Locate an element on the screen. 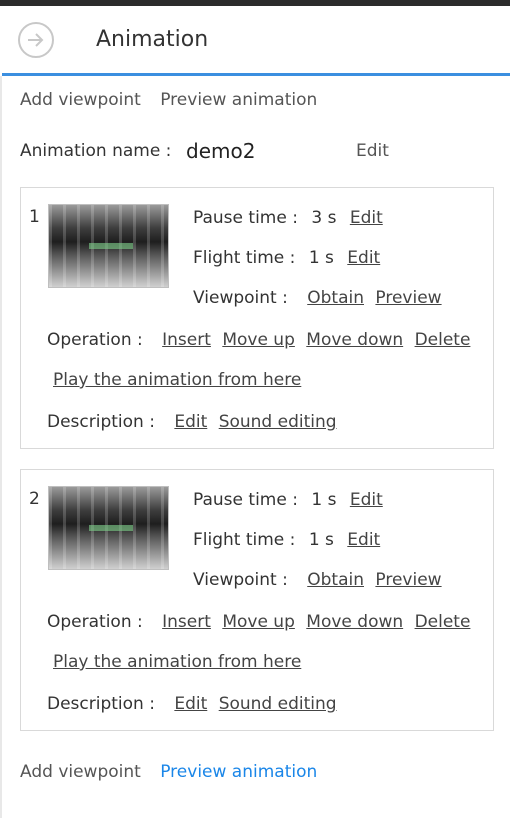 This screenshot has height=818, width=510. arrow-right-circle-icon is located at coordinates (36, 40).